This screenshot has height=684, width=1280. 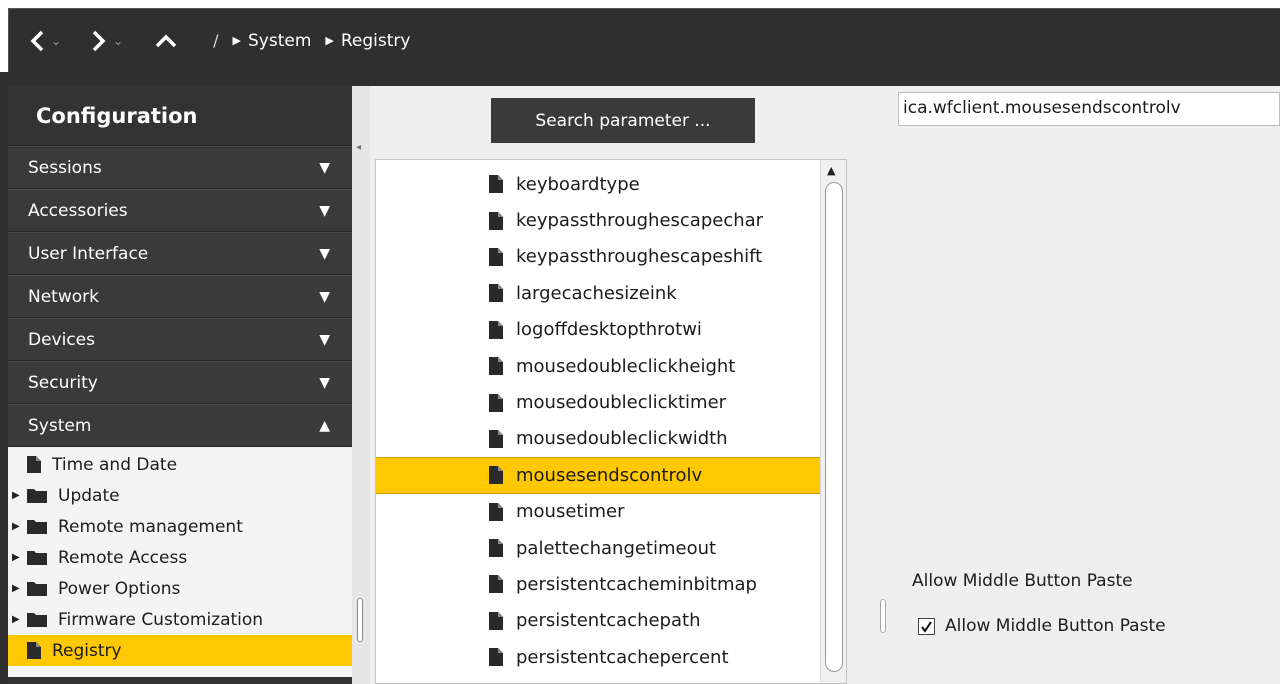 I want to click on parameter-list-item: persistentcacheminbitmap, so click(x=611, y=584).